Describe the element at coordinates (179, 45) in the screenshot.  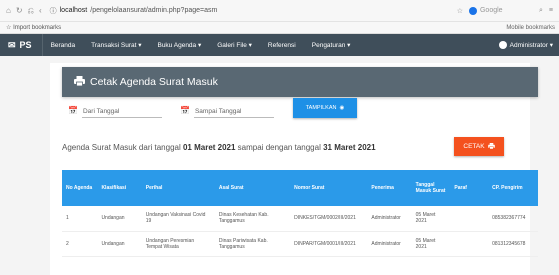
I see `nav-buku-agenda: Buku Agenda ▾` at that location.